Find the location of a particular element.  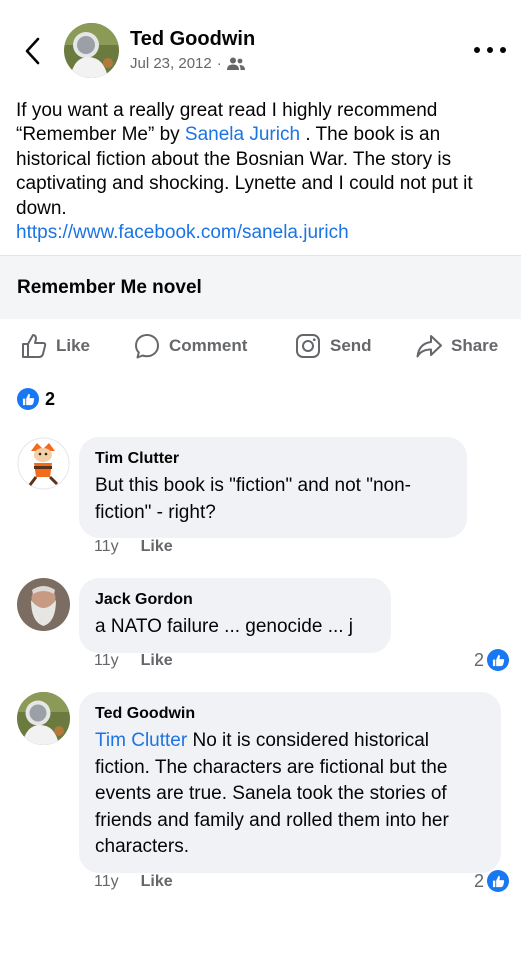

author-avatar is located at coordinates (91, 50).